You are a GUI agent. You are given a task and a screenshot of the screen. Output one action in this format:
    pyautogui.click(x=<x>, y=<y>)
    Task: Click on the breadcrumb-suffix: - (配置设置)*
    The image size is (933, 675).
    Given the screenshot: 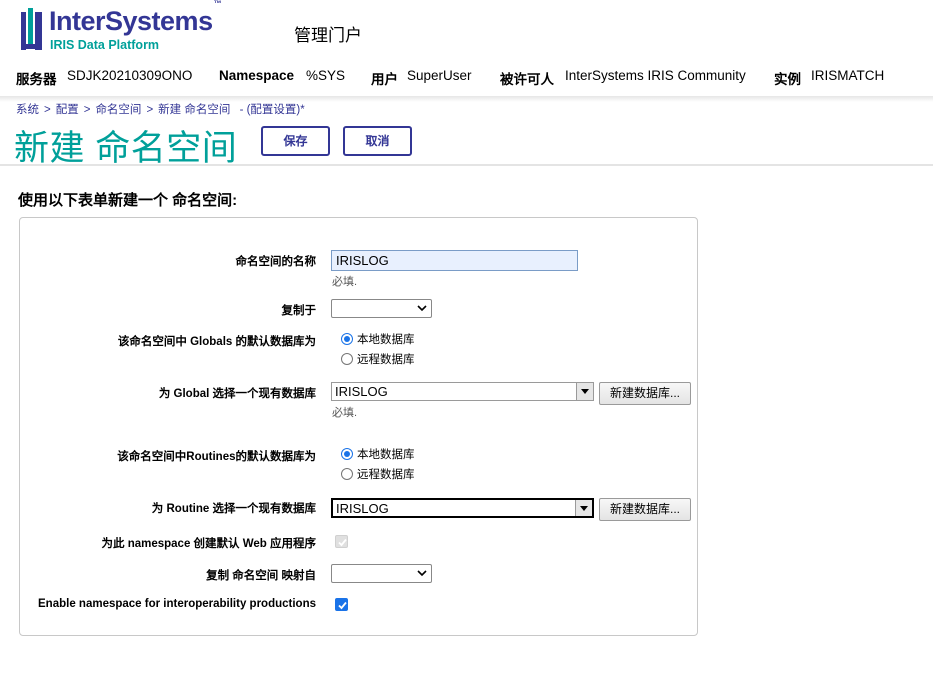 What is the action you would take?
    pyautogui.click(x=272, y=110)
    